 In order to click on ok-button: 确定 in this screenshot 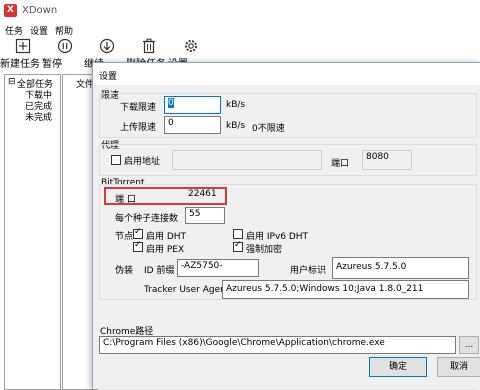, I will do `click(398, 367)`.